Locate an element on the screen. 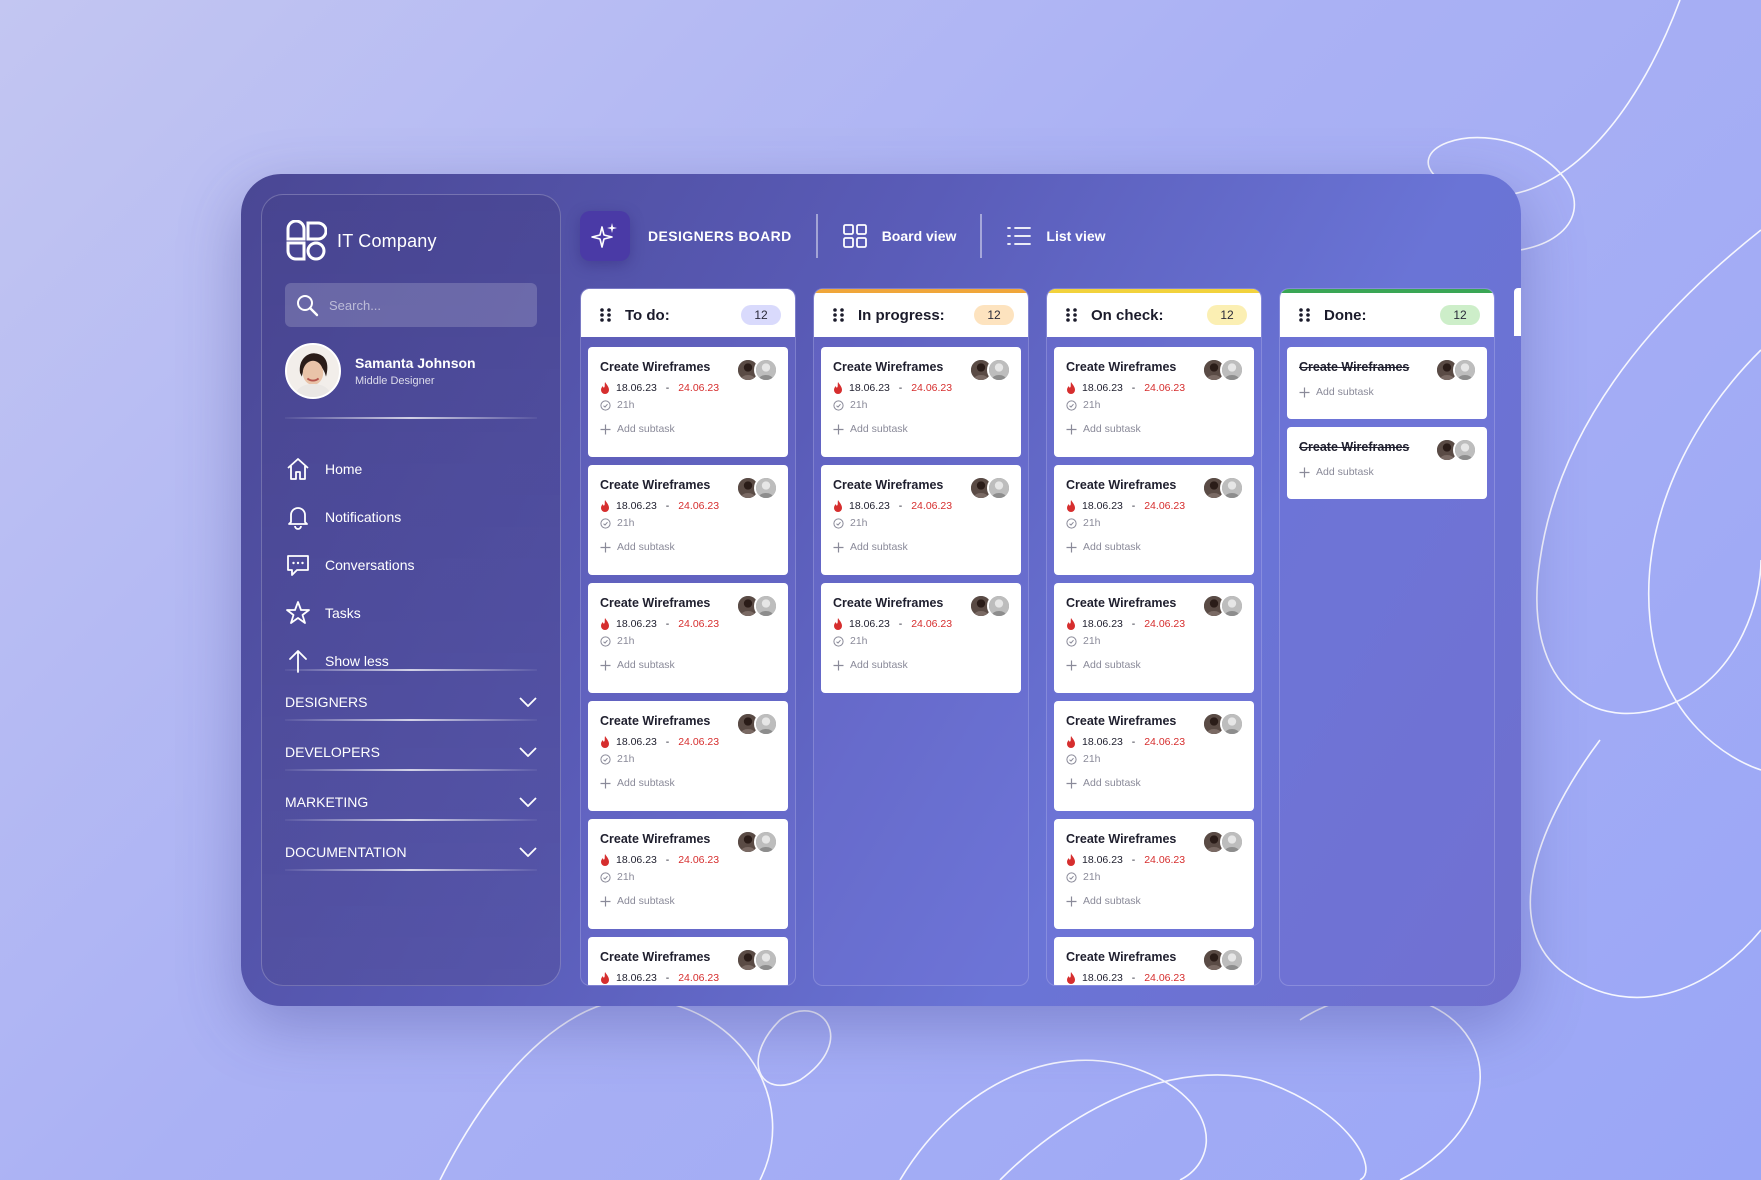 This screenshot has height=1180, width=1761. brand: IT Company is located at coordinates (361, 241).